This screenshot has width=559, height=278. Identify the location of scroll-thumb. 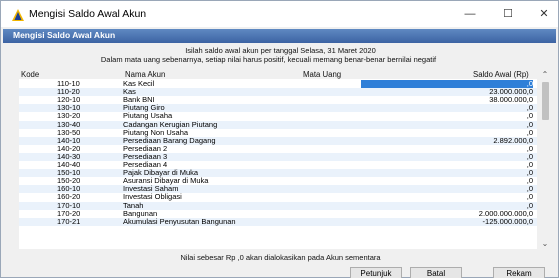
(545, 101).